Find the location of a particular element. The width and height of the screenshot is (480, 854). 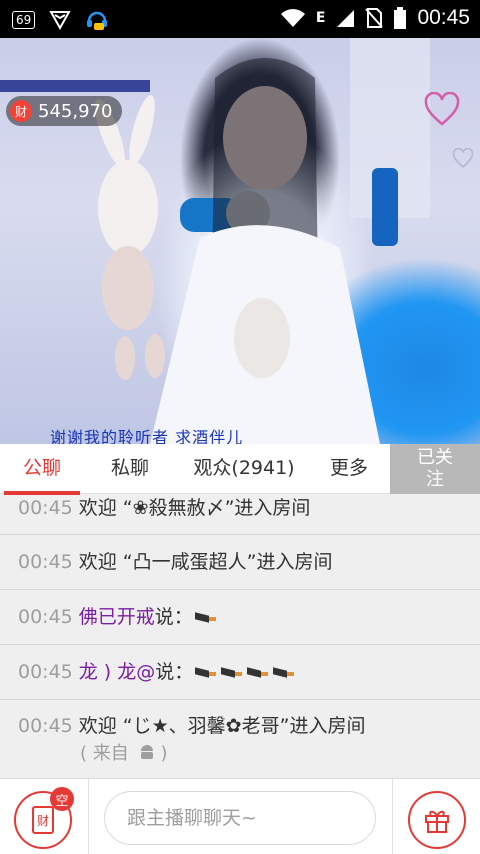

signal-icon is located at coordinates (346, 18).